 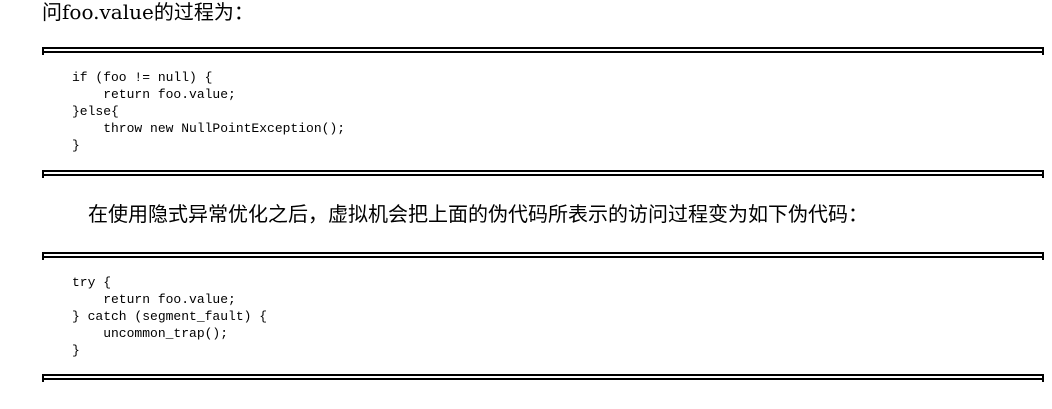 What do you see at coordinates (478, 214) in the screenshot?
I see `explanation-text: 在使用隐式异常优化之后，虚拟机会把上面的伪代码所表示的访问过程变为如下伪代码：` at bounding box center [478, 214].